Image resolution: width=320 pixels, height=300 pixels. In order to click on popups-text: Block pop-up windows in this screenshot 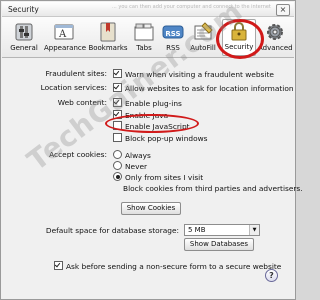, I will do `click(166, 138)`.